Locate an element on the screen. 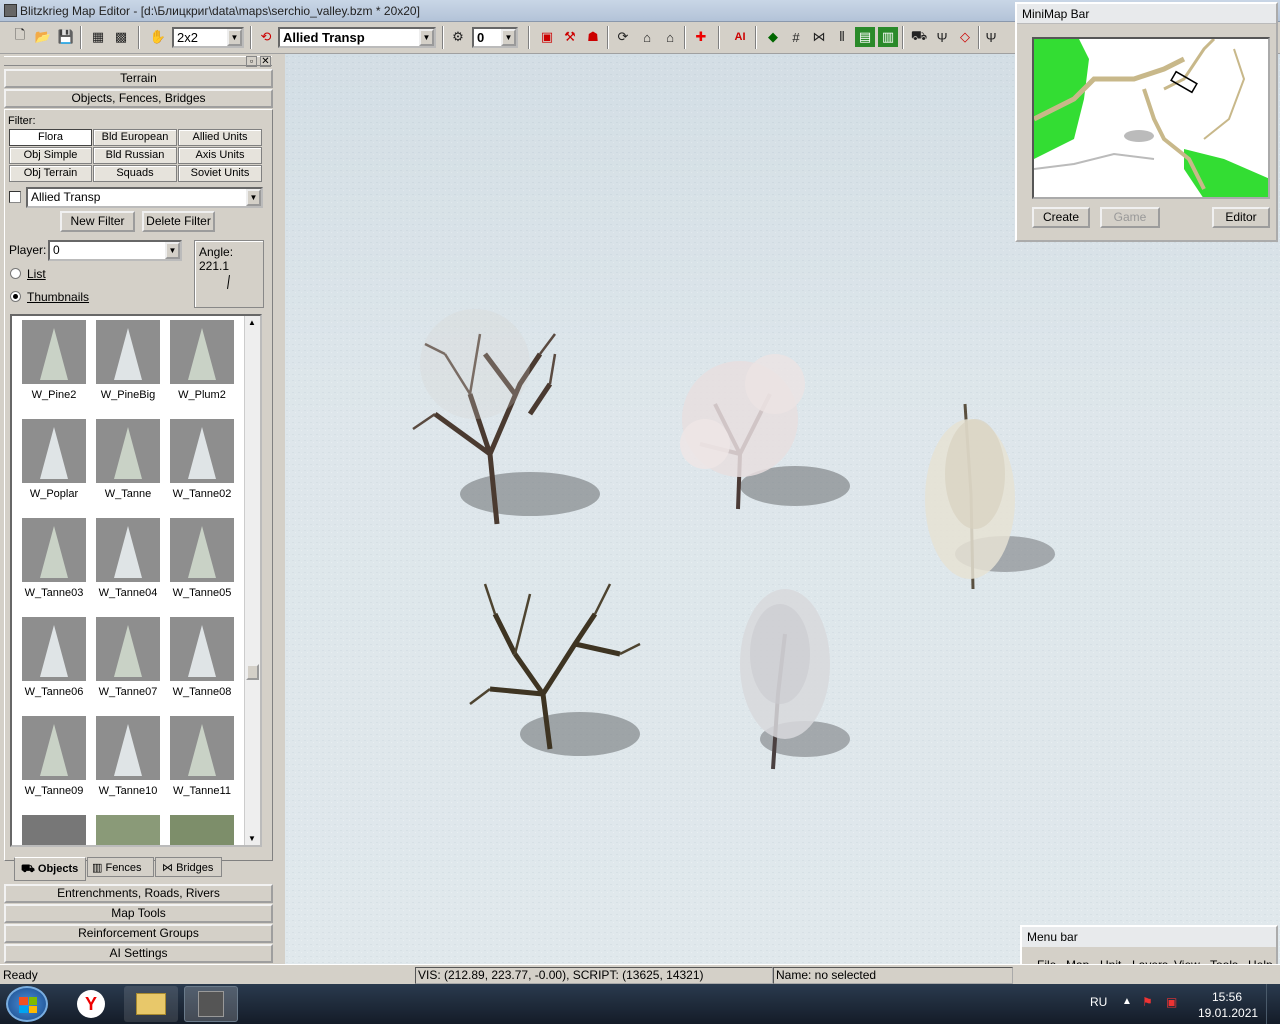 This screenshot has height=1024, width=1280. thumbnail-item: W_Poplar is located at coordinates (54, 466).